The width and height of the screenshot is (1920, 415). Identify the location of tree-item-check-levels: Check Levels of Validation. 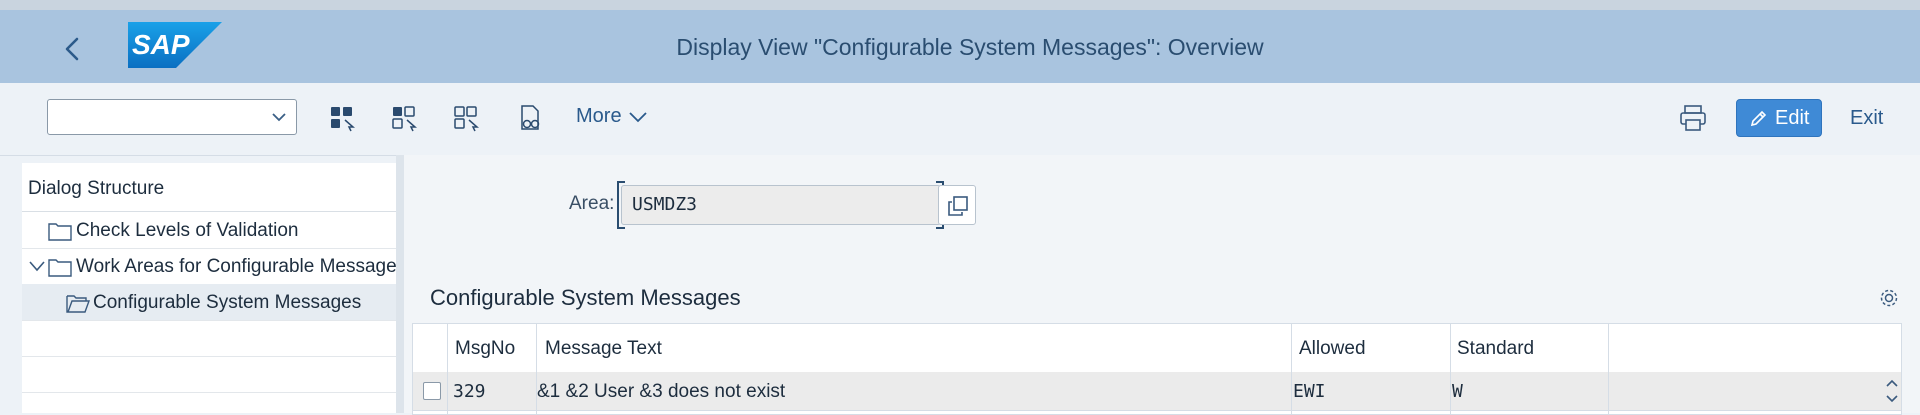
(209, 230).